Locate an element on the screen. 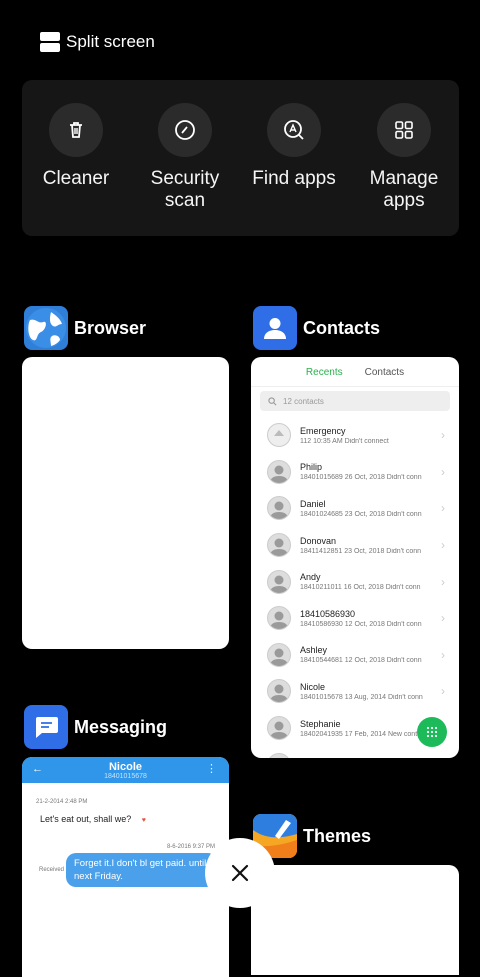  security-scan-button: Security scan is located at coordinates (185, 157).